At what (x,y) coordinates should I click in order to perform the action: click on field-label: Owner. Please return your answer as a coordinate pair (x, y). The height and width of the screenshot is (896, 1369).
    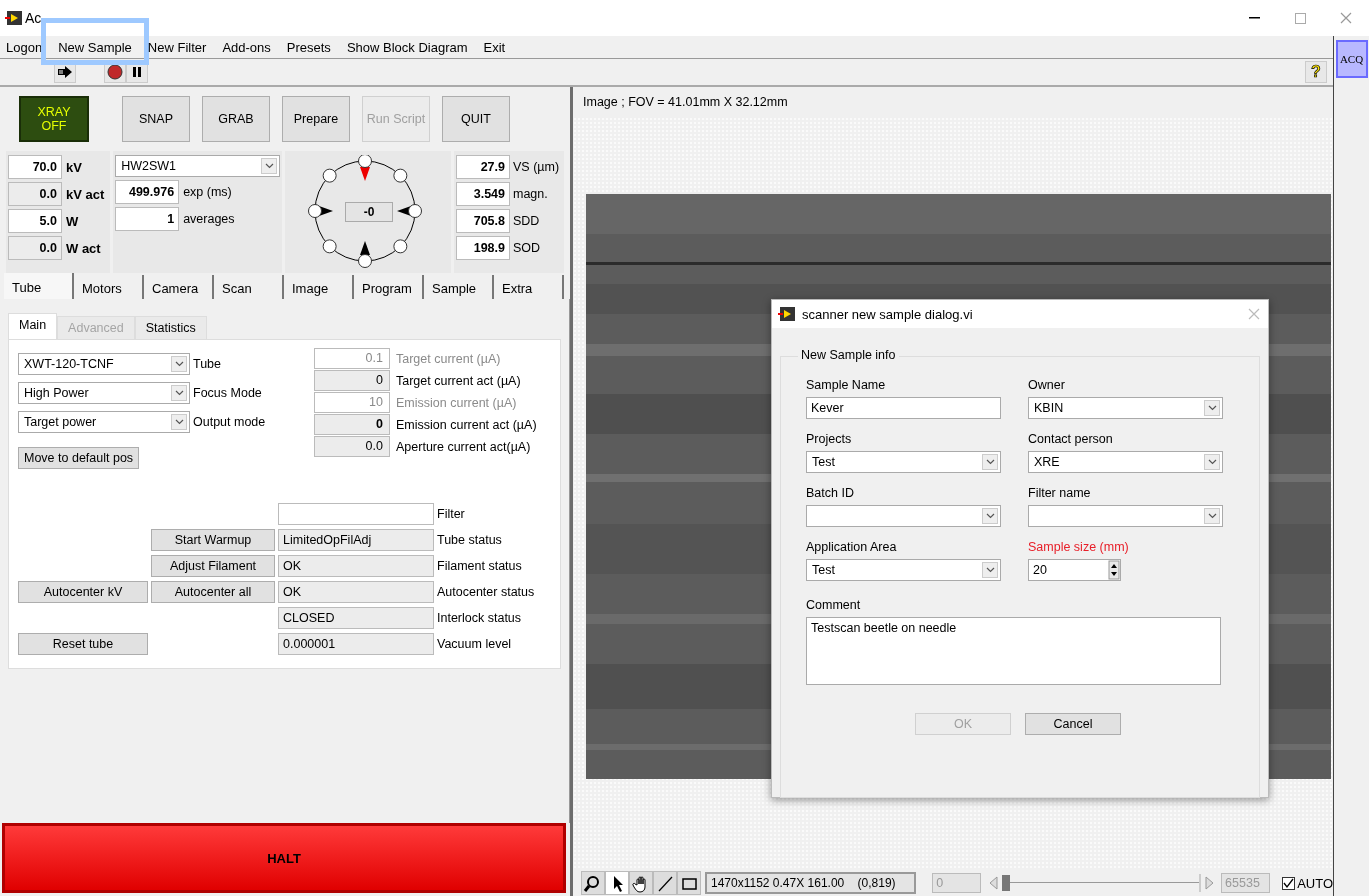
    Looking at the image, I should click on (1047, 385).